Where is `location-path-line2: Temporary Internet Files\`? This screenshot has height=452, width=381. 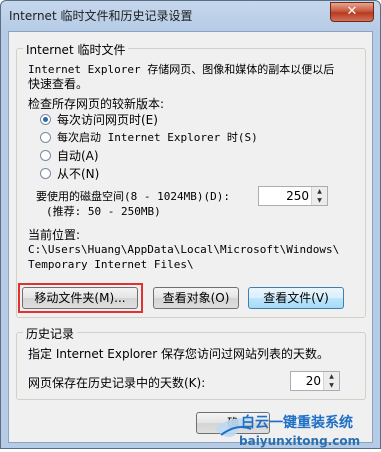 location-path-line2: Temporary Internet Files\ is located at coordinates (111, 264).